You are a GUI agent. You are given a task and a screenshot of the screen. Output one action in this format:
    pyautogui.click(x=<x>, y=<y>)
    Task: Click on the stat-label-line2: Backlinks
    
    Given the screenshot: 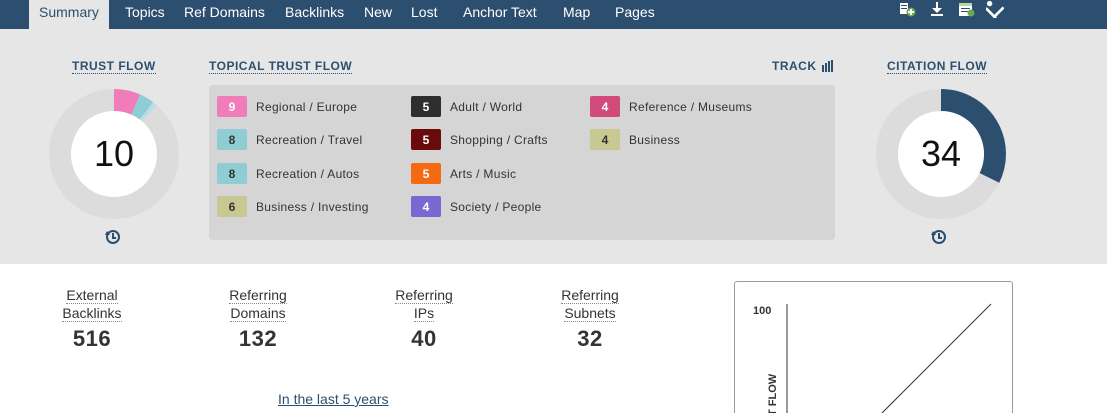 What is the action you would take?
    pyautogui.click(x=92, y=313)
    